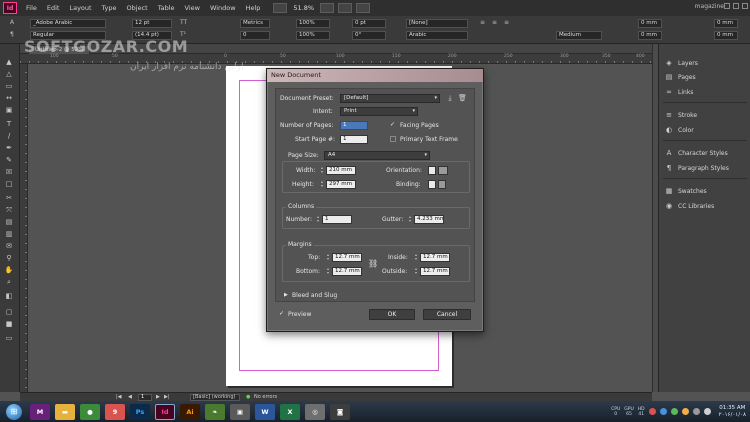  Describe the element at coordinates (152, 23) in the screenshot. I see `font-size-field: 12 pt` at that location.